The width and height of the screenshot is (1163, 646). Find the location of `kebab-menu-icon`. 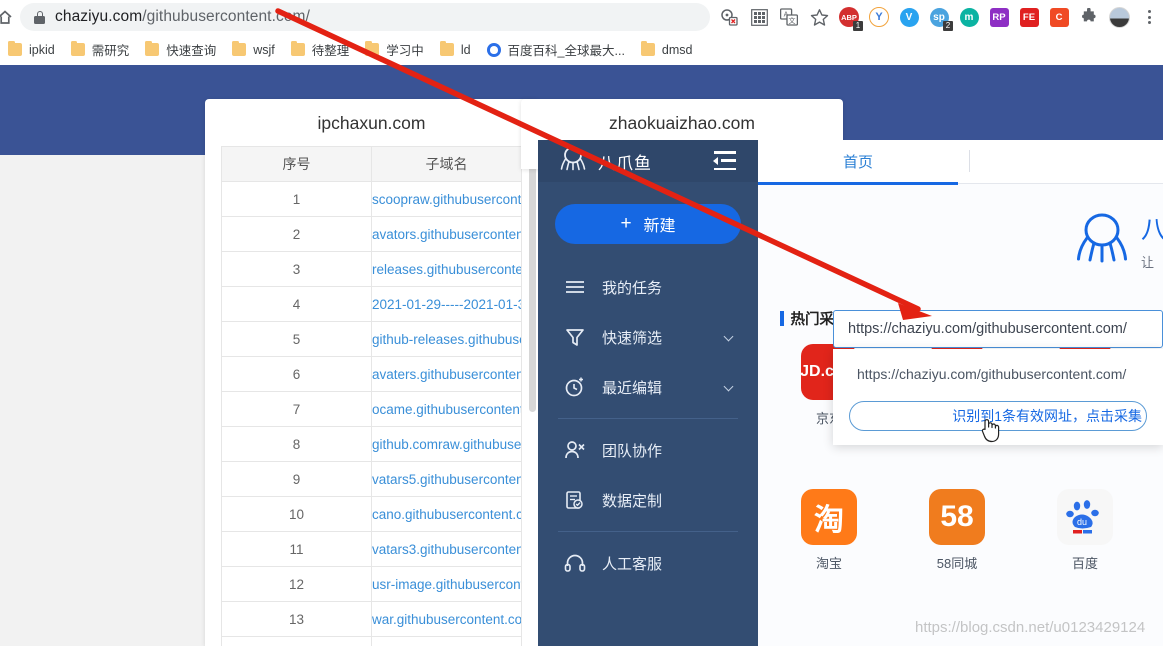

kebab-menu-icon is located at coordinates (1148, 17).